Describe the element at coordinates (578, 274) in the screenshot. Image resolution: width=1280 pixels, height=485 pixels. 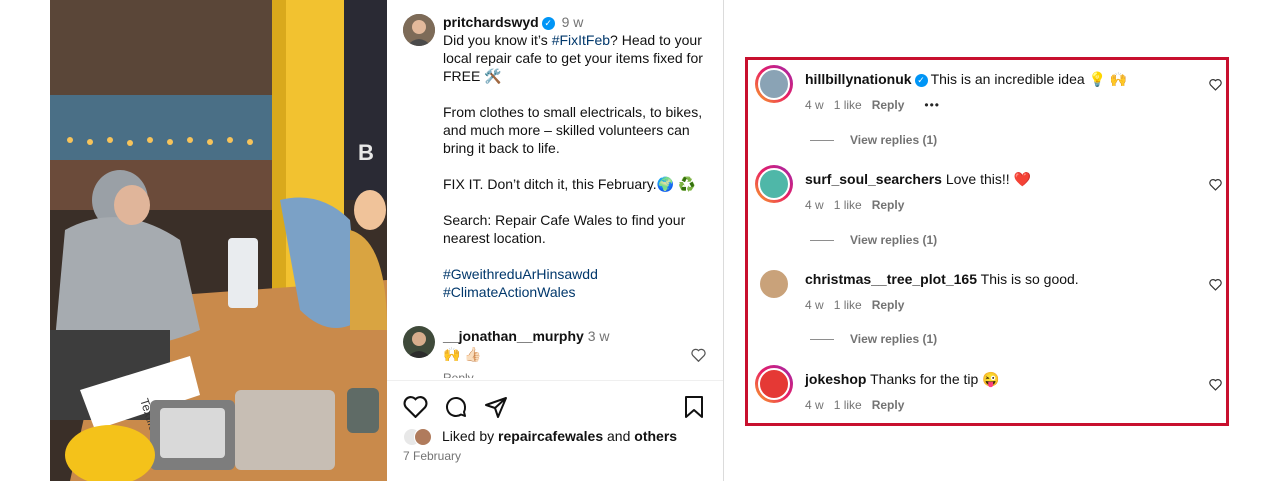
I see `hashtag-link: #GweithreduArHinsawdd` at that location.